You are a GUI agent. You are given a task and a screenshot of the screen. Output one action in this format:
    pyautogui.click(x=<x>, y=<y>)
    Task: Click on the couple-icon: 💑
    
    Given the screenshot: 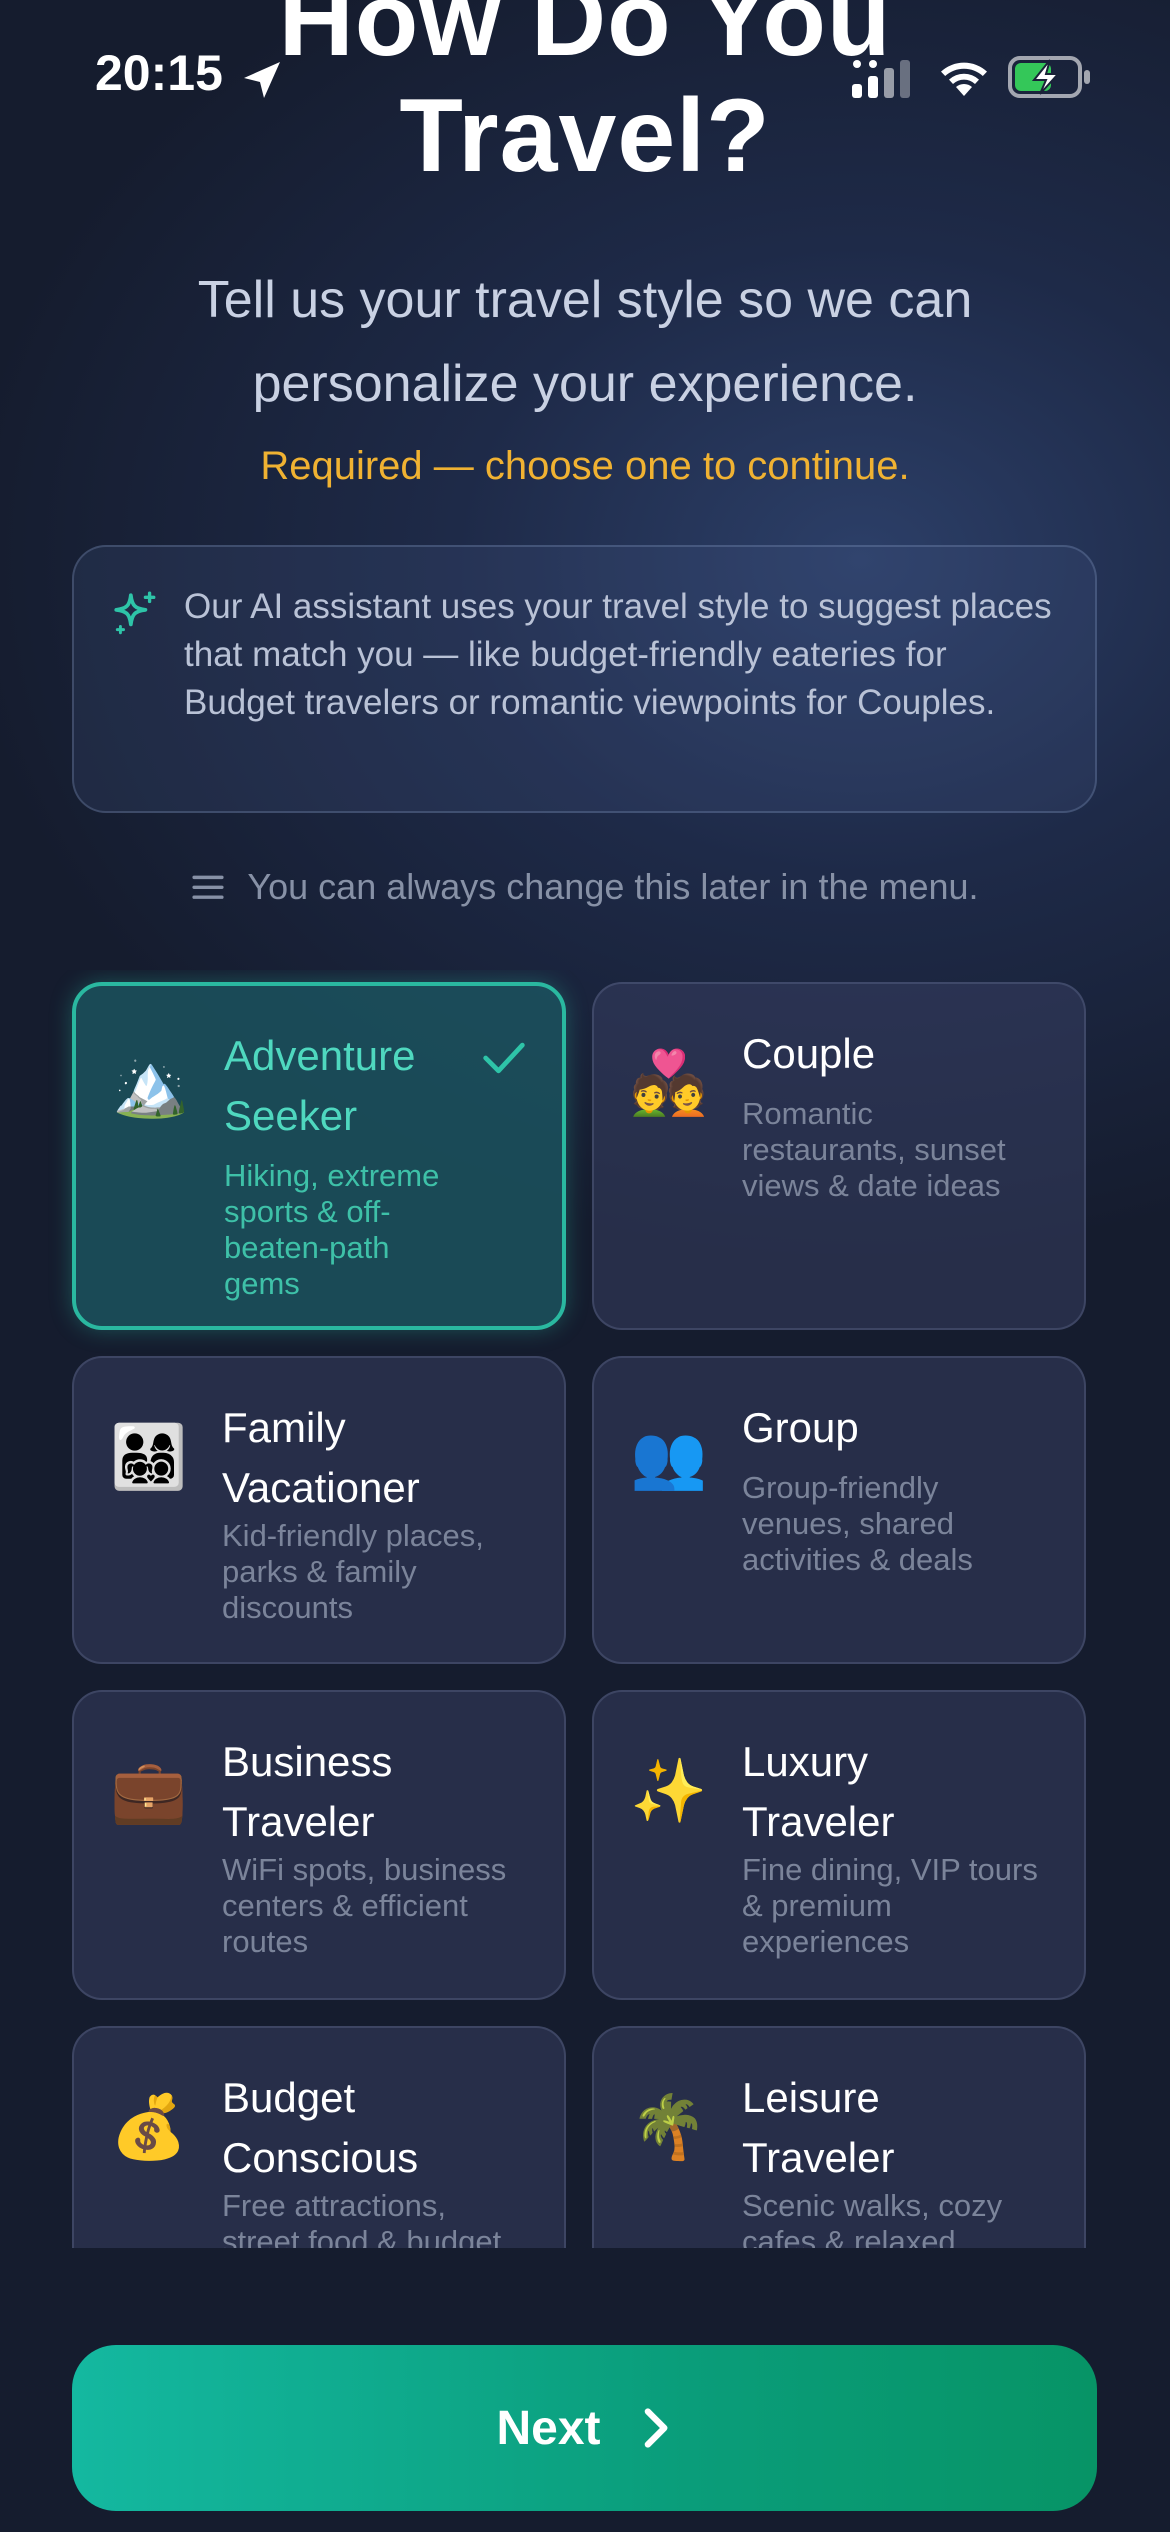 What is the action you would take?
    pyautogui.click(x=669, y=1083)
    